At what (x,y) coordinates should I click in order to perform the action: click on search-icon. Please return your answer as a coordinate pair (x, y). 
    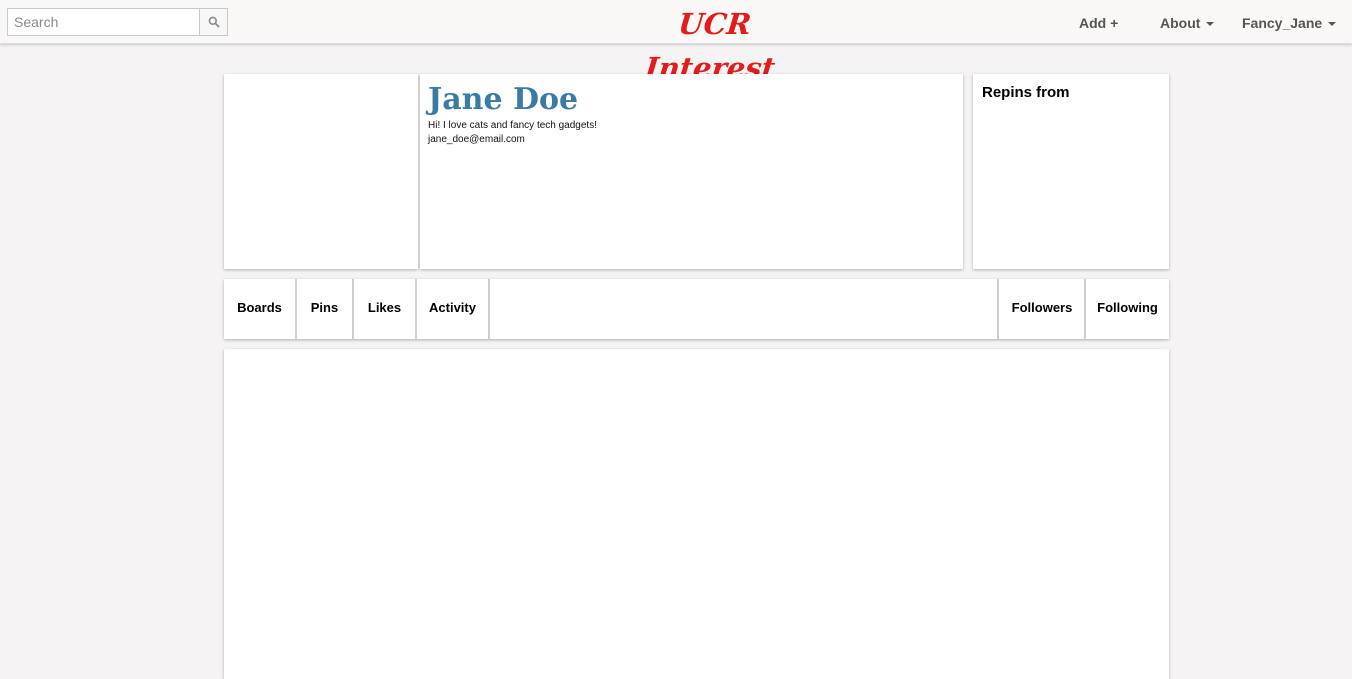
    Looking at the image, I should click on (214, 22).